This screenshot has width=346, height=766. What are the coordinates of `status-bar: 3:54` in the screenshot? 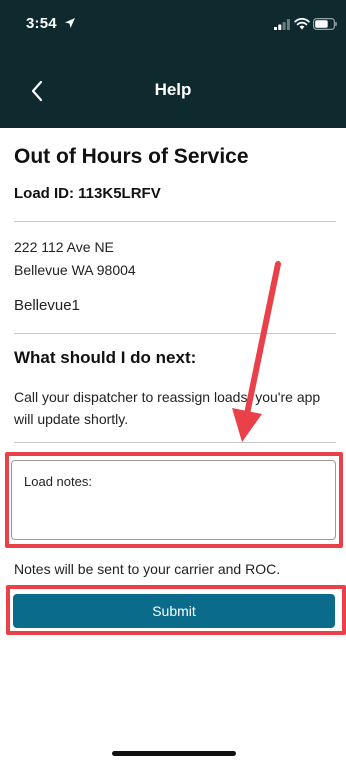 It's located at (173, 26).